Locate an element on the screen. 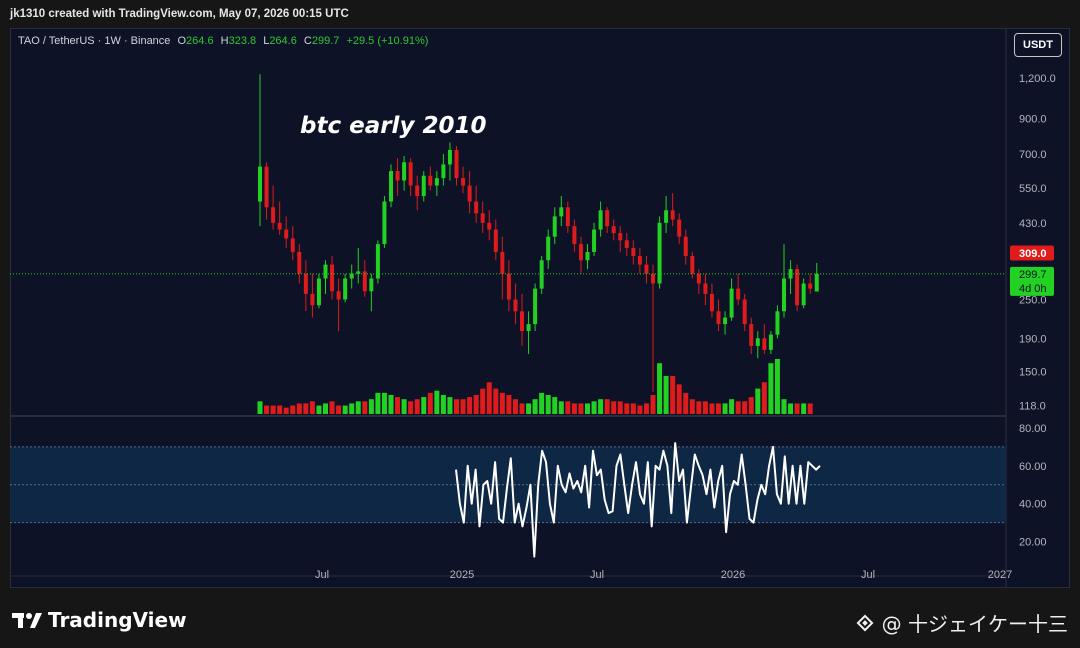 The height and width of the screenshot is (648, 1080). tradingview-brand: TradingView is located at coordinates (117, 620).